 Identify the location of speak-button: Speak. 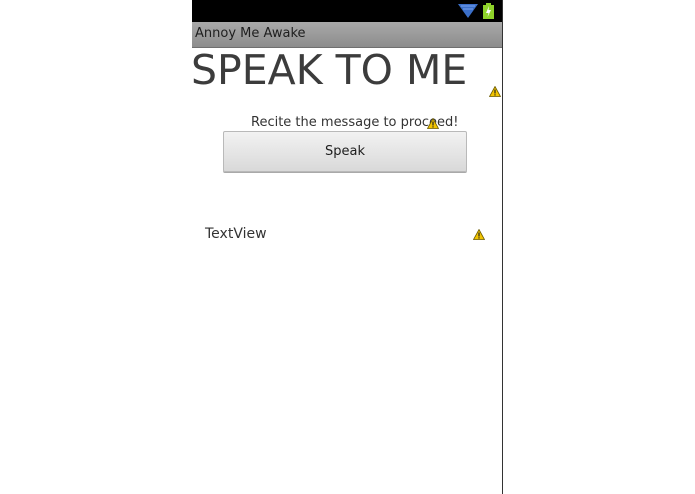
(345, 151).